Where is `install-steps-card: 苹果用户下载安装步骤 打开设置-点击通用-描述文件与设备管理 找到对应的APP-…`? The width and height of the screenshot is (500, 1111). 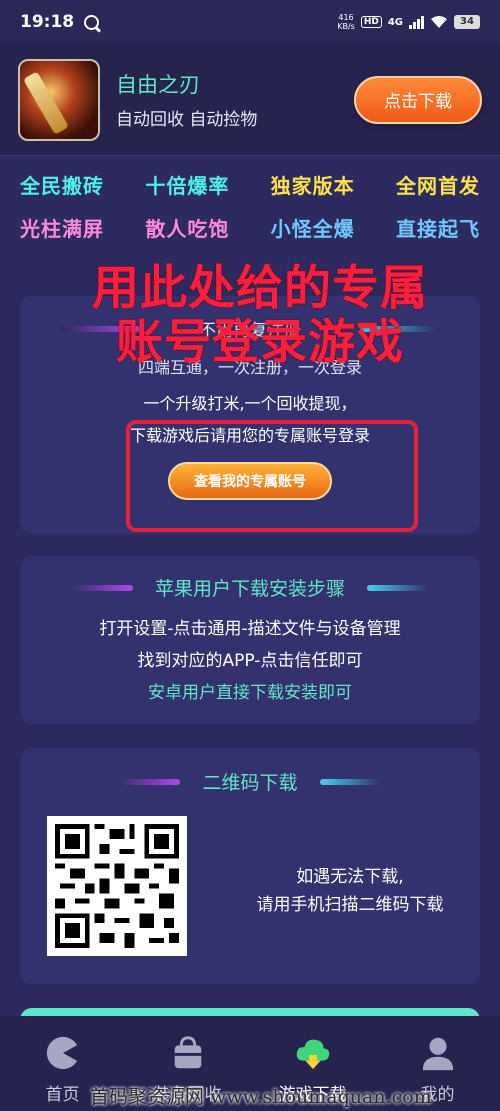 install-steps-card: 苹果用户下载安装步骤 打开设置-点击通用-描述文件与设备管理 找到对应的APP-… is located at coordinates (250, 640).